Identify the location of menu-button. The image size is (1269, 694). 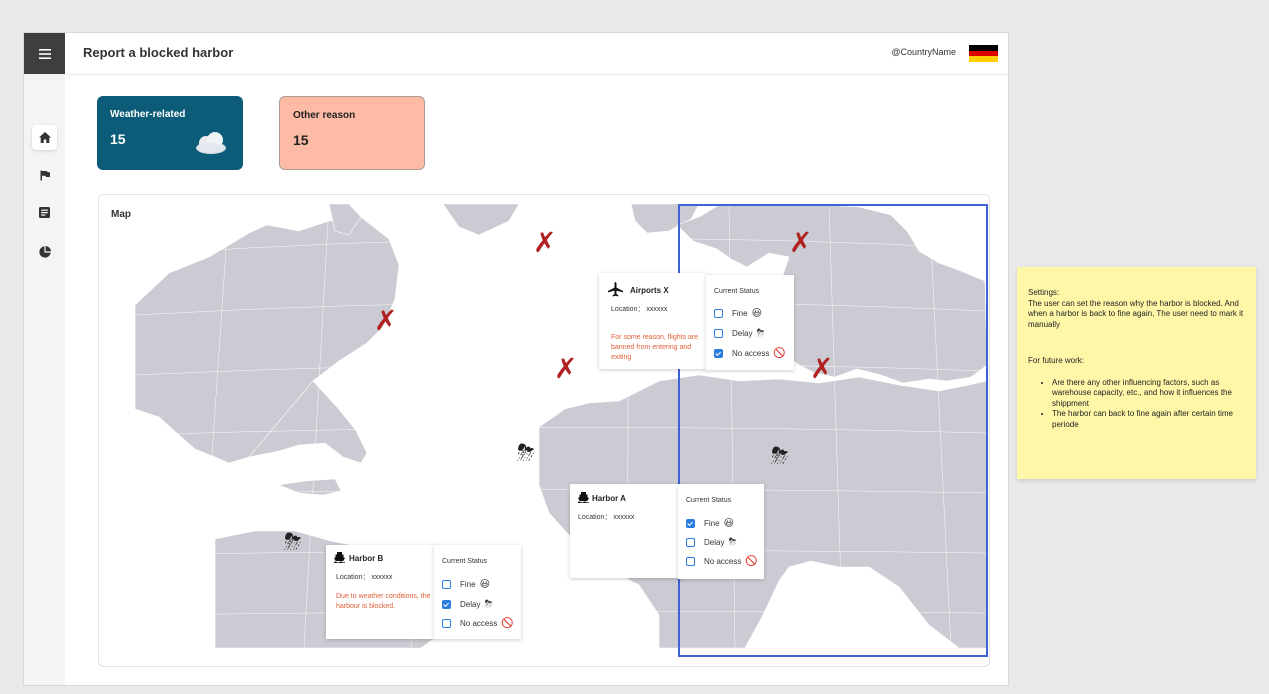
(44, 53).